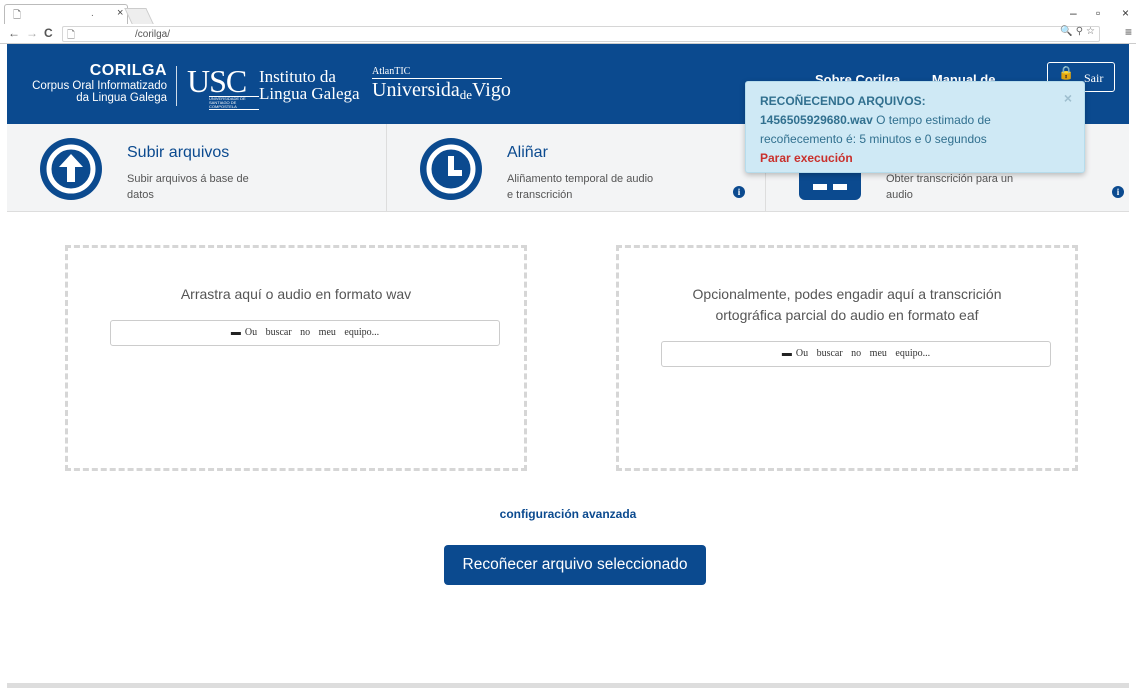 Image resolution: width=1136 pixels, height=688 pixels. What do you see at coordinates (1098, 13) in the screenshot?
I see `maximize-icon: ▫` at bounding box center [1098, 13].